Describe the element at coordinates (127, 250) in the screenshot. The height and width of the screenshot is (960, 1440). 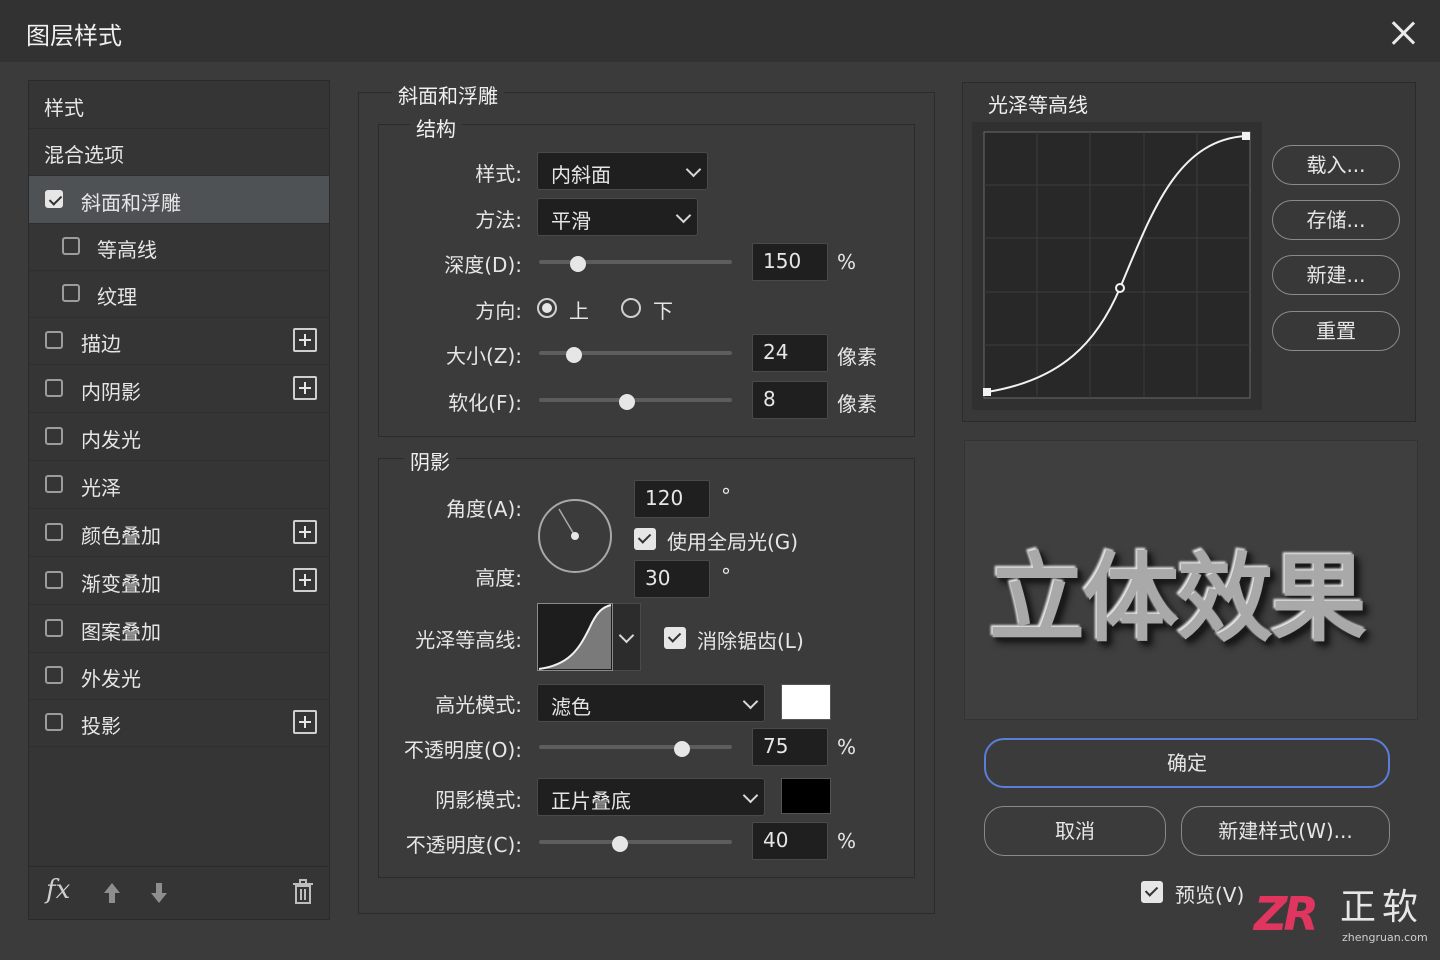
I see `style-item-label: 等高线` at that location.